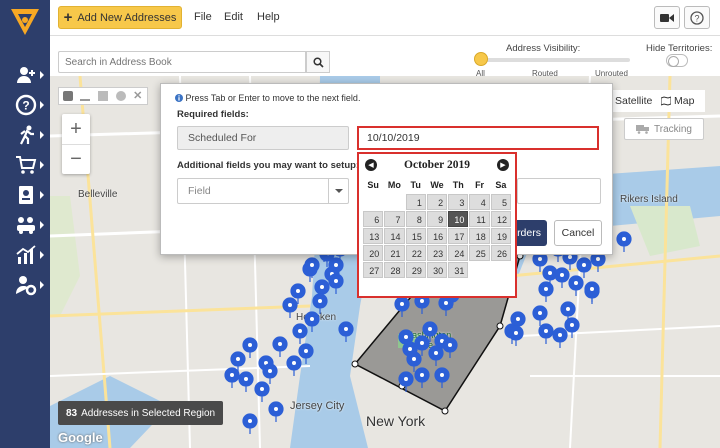  Describe the element at coordinates (479, 202) in the screenshot. I see `calendar-day: 4` at that location.